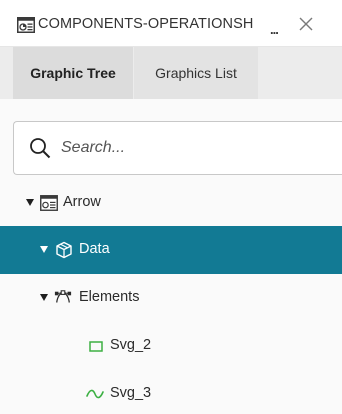 This screenshot has height=414, width=342. What do you see at coordinates (196, 148) in the screenshot?
I see `search-input` at bounding box center [196, 148].